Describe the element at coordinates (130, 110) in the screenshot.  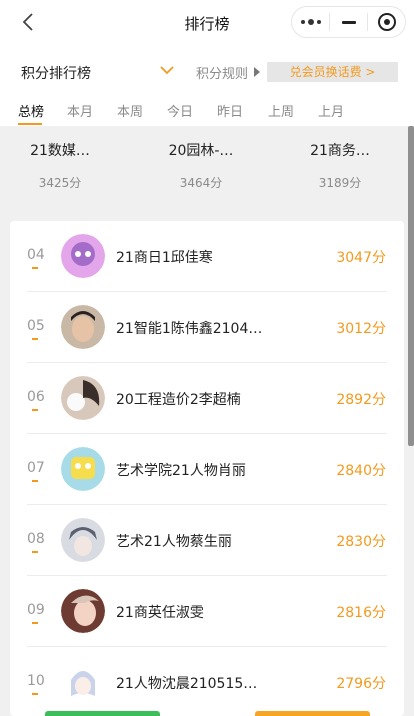
I see `tab-week: 本周` at that location.